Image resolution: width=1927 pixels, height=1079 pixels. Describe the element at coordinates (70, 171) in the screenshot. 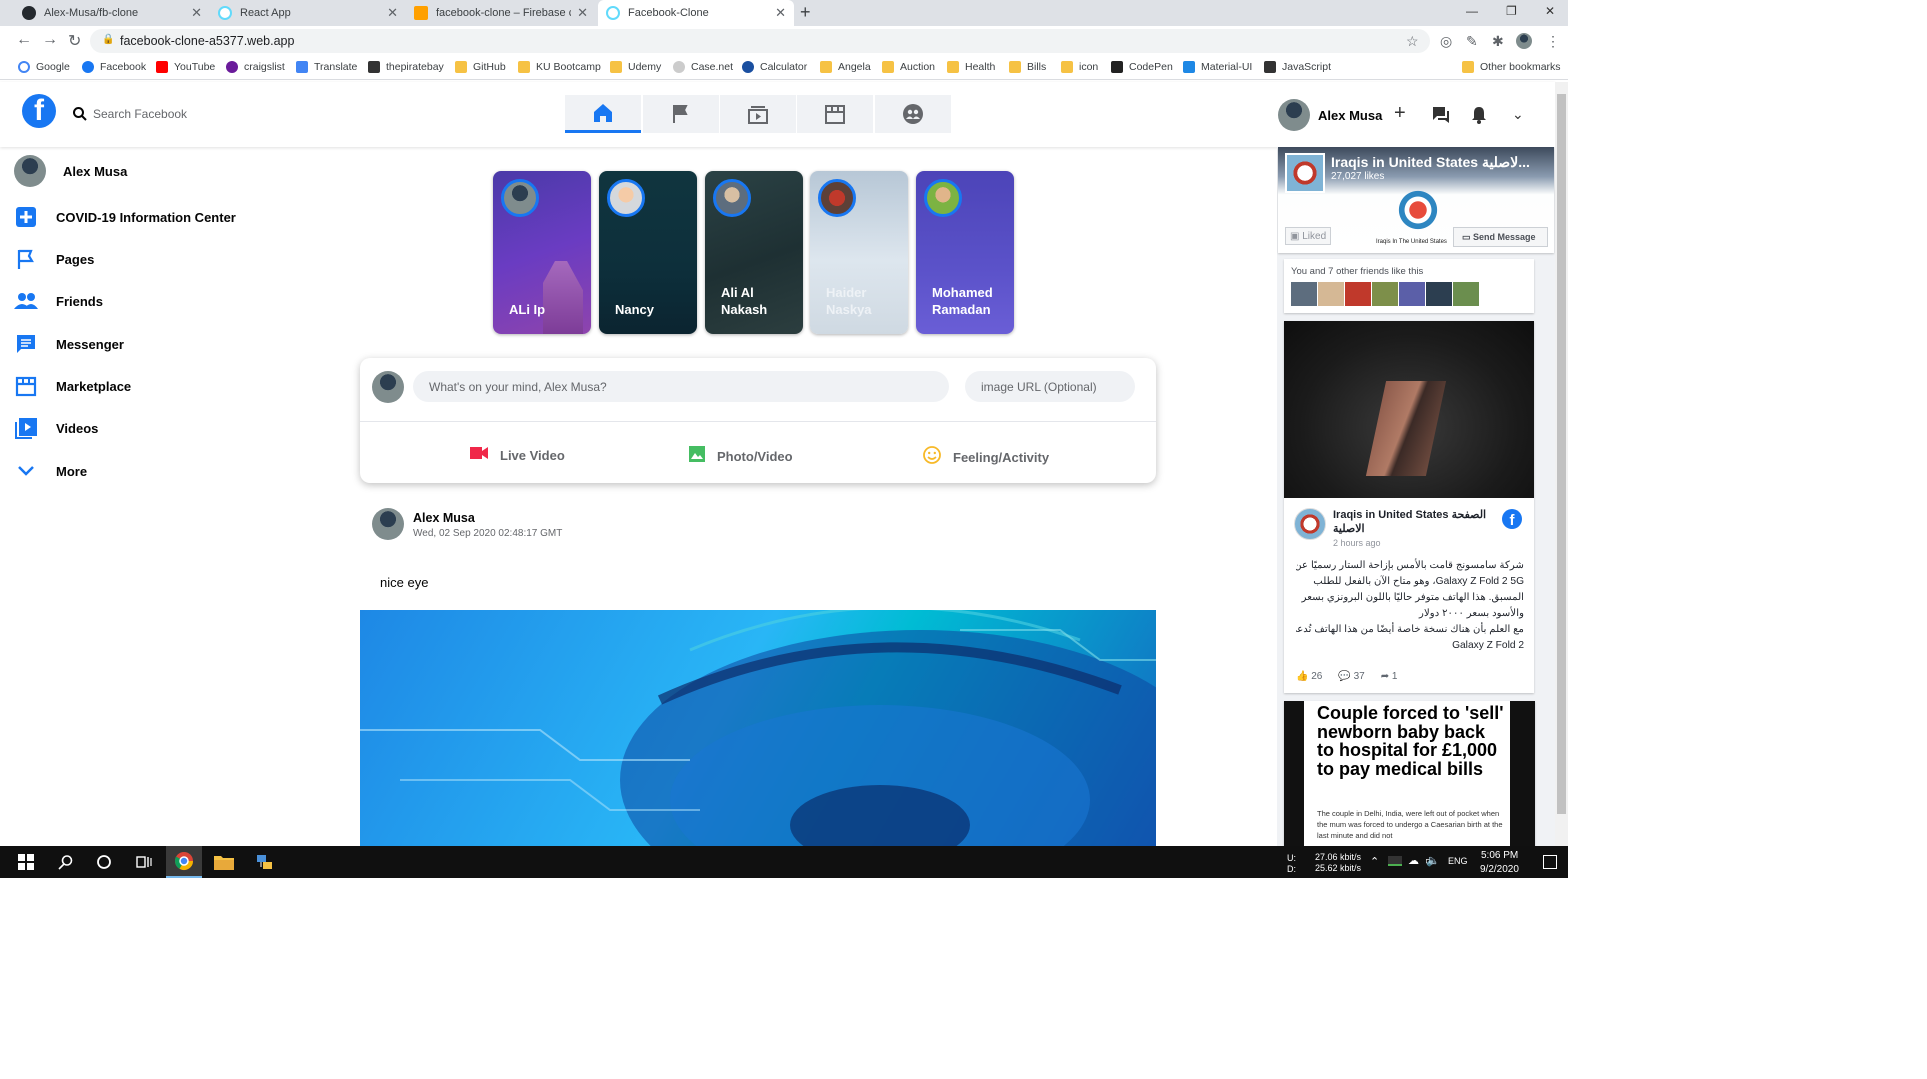

I see `sidebar-item-profile: Alex Musa` at that location.